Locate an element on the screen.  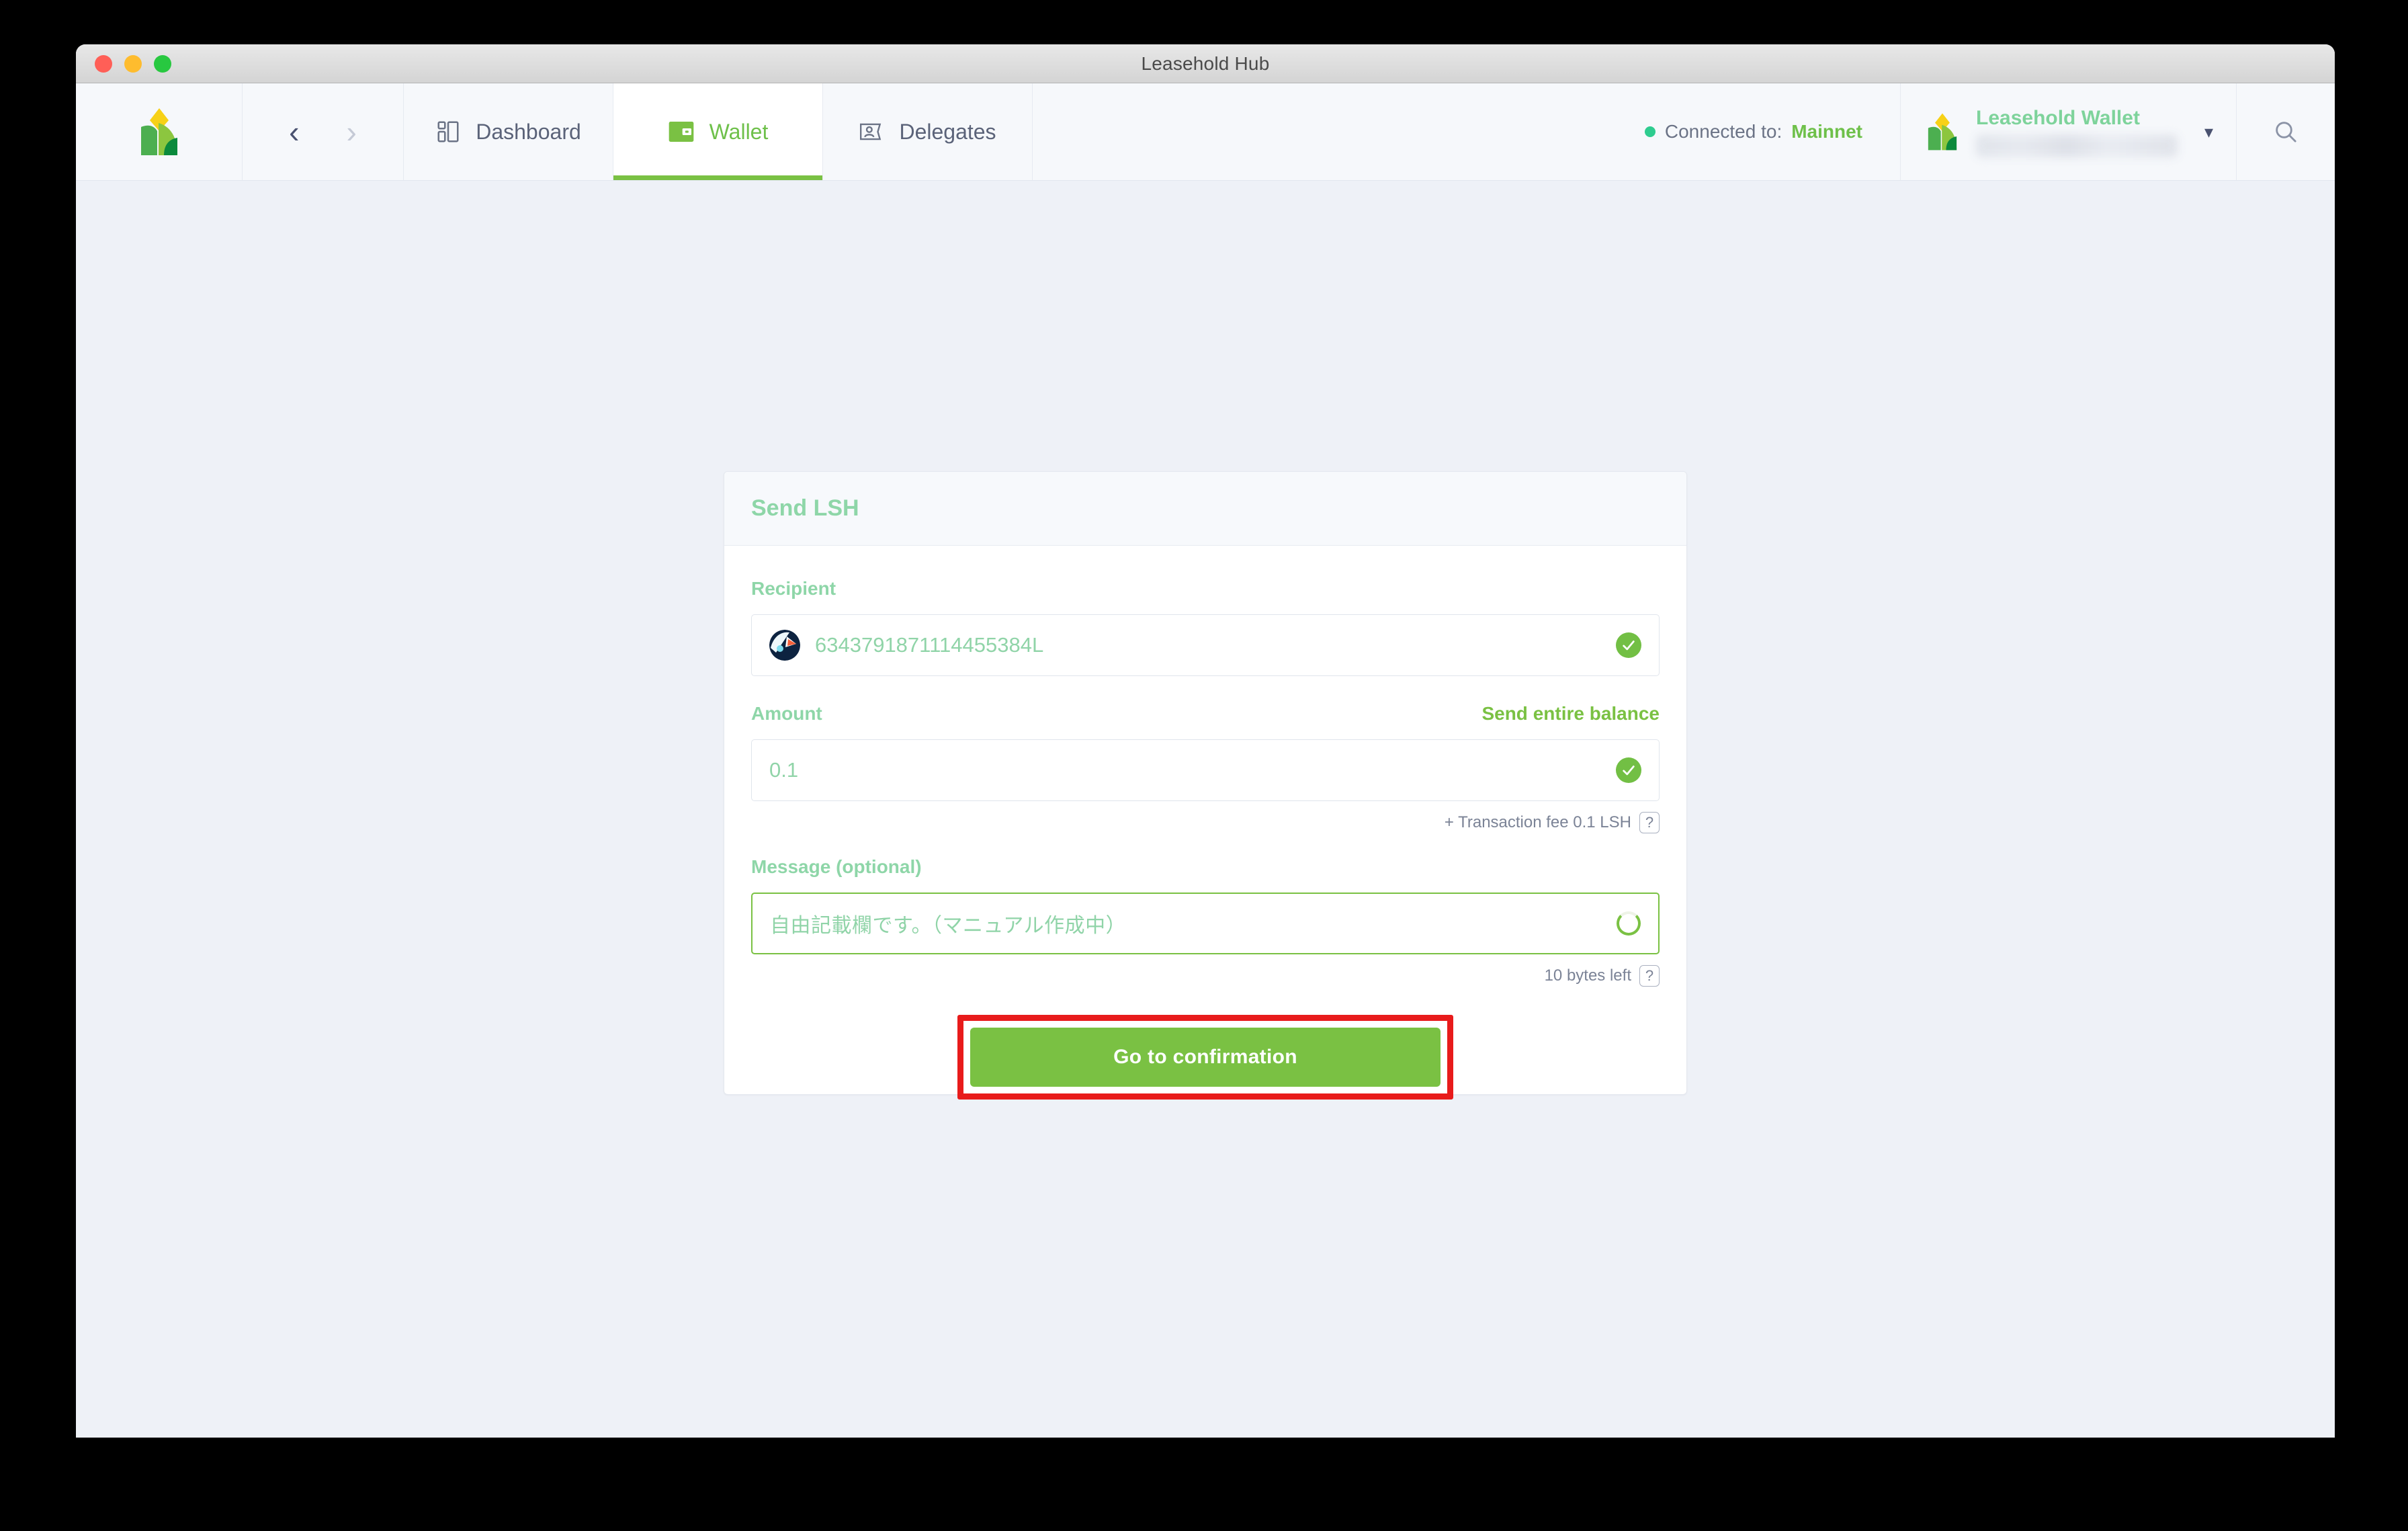
bytes-left-row: 10 bytes left ? is located at coordinates (1205, 976).